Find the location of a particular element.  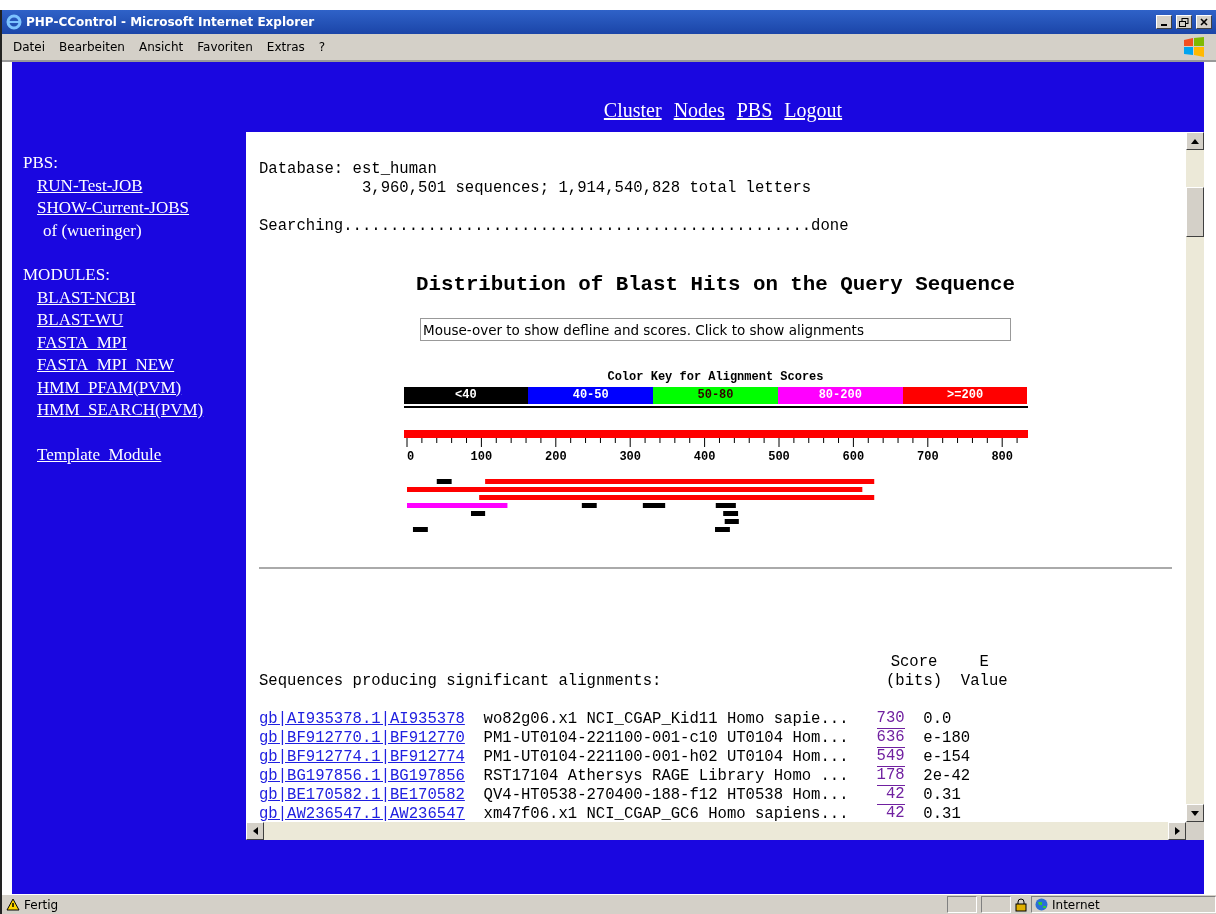

close-button is located at coordinates (1204, 22).